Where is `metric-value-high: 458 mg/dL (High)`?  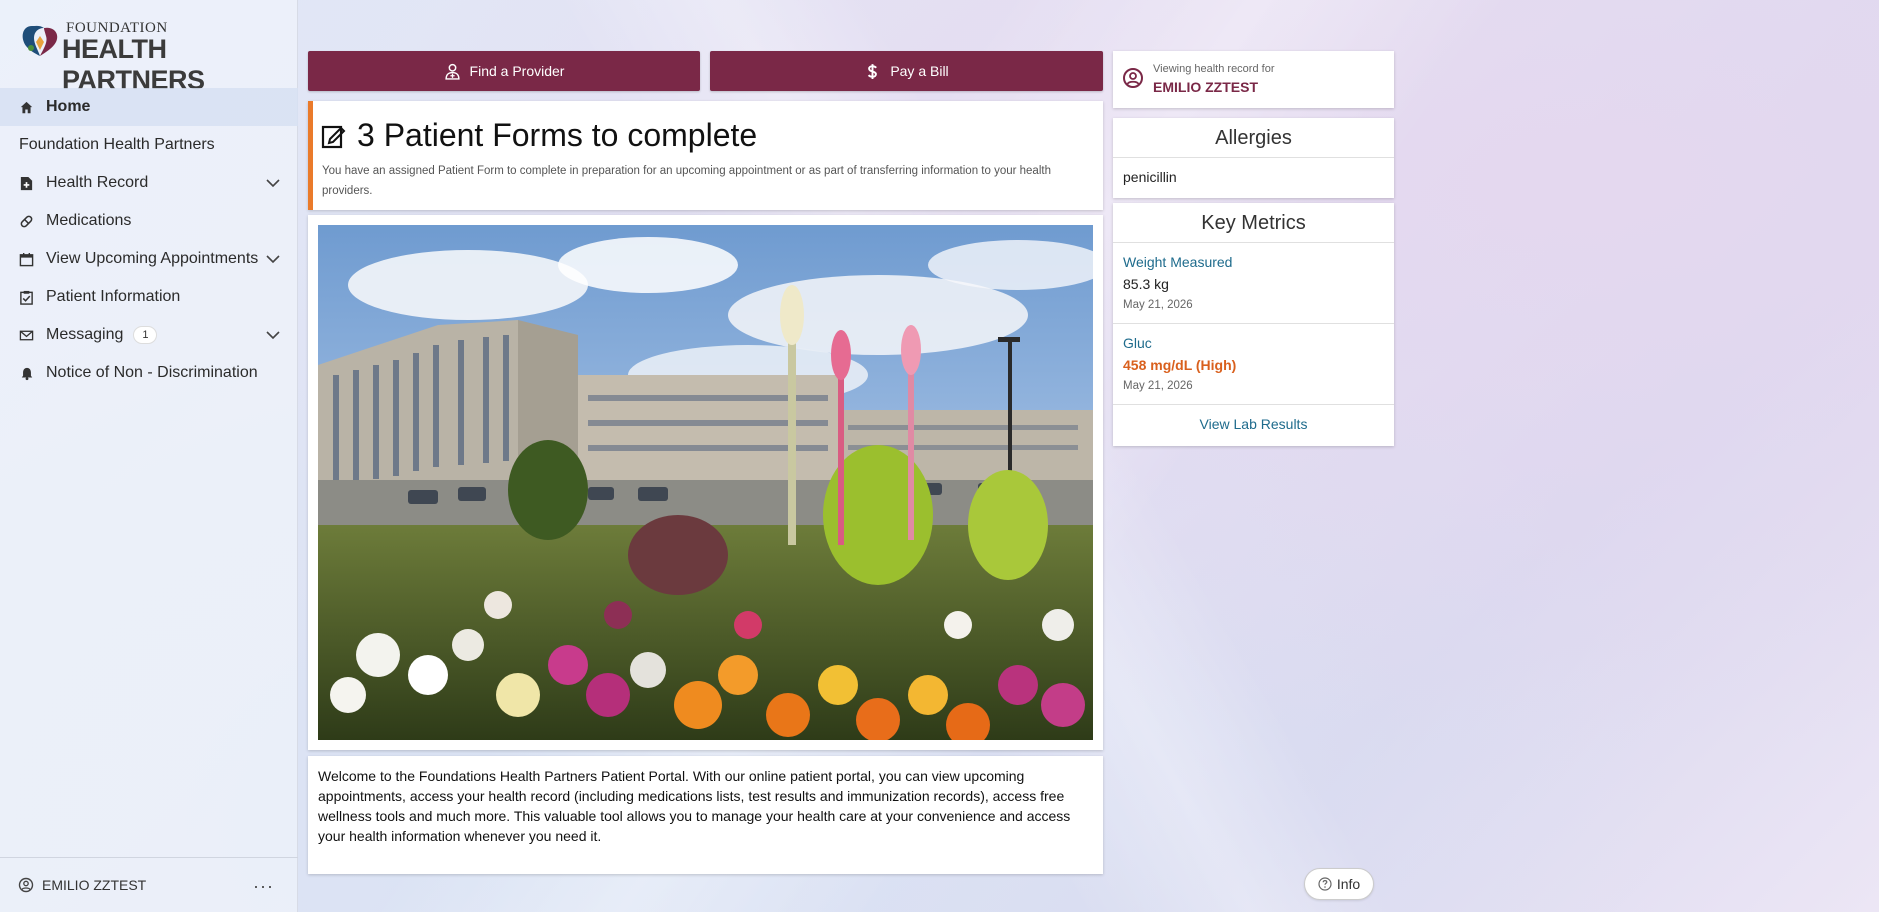
metric-value-high: 458 mg/dL (High) is located at coordinates (1180, 365).